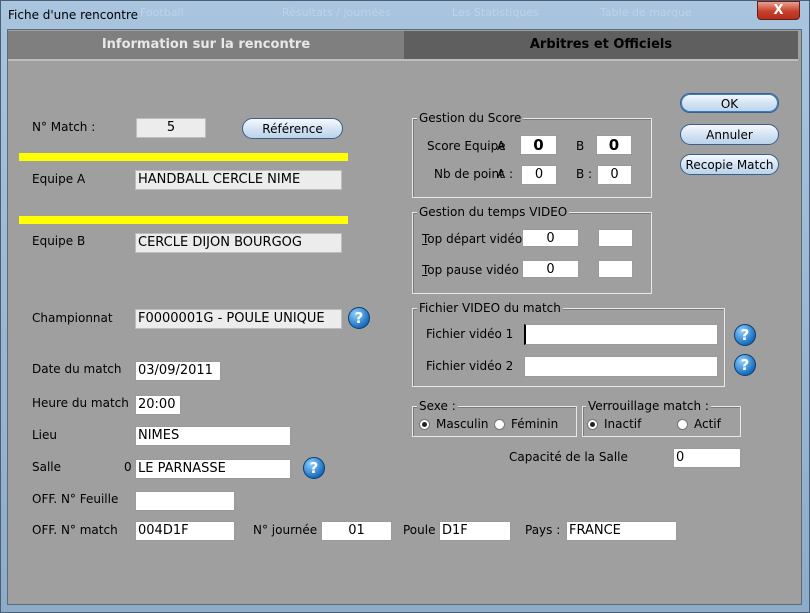 This screenshot has height=613, width=810. I want to click on inactif-label: Inactif, so click(622, 424).